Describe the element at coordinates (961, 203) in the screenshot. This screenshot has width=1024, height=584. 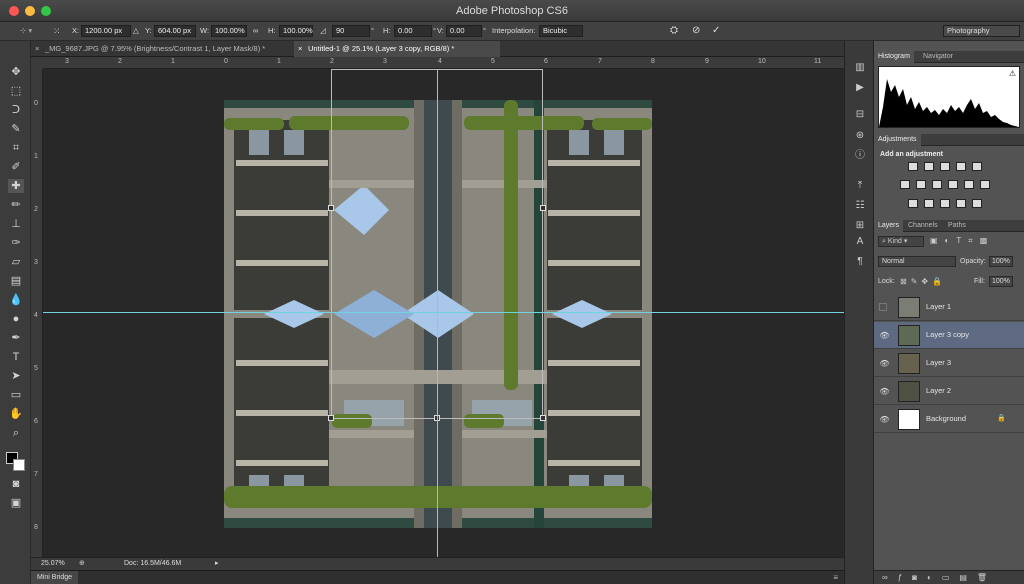
I see `selective-color-icon` at that location.